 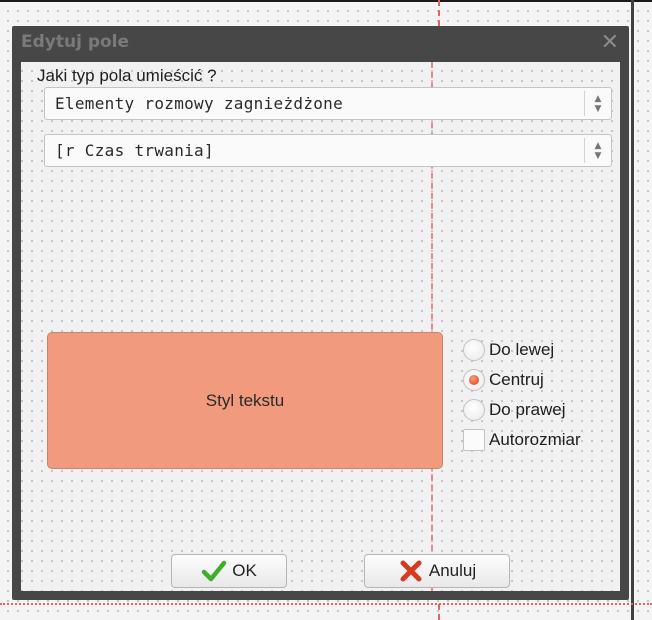 I want to click on cancel-button: Anuluj, so click(x=437, y=571).